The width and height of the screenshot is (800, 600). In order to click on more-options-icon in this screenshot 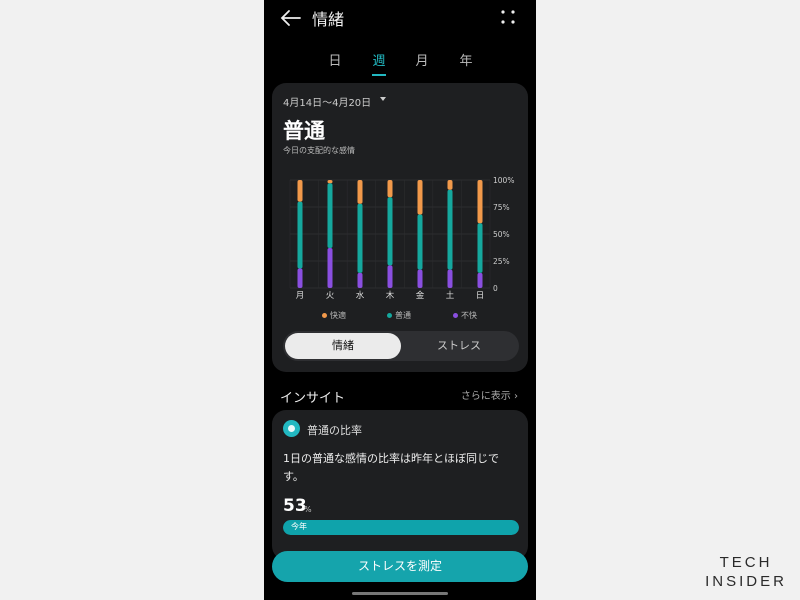, I will do `click(508, 17)`.